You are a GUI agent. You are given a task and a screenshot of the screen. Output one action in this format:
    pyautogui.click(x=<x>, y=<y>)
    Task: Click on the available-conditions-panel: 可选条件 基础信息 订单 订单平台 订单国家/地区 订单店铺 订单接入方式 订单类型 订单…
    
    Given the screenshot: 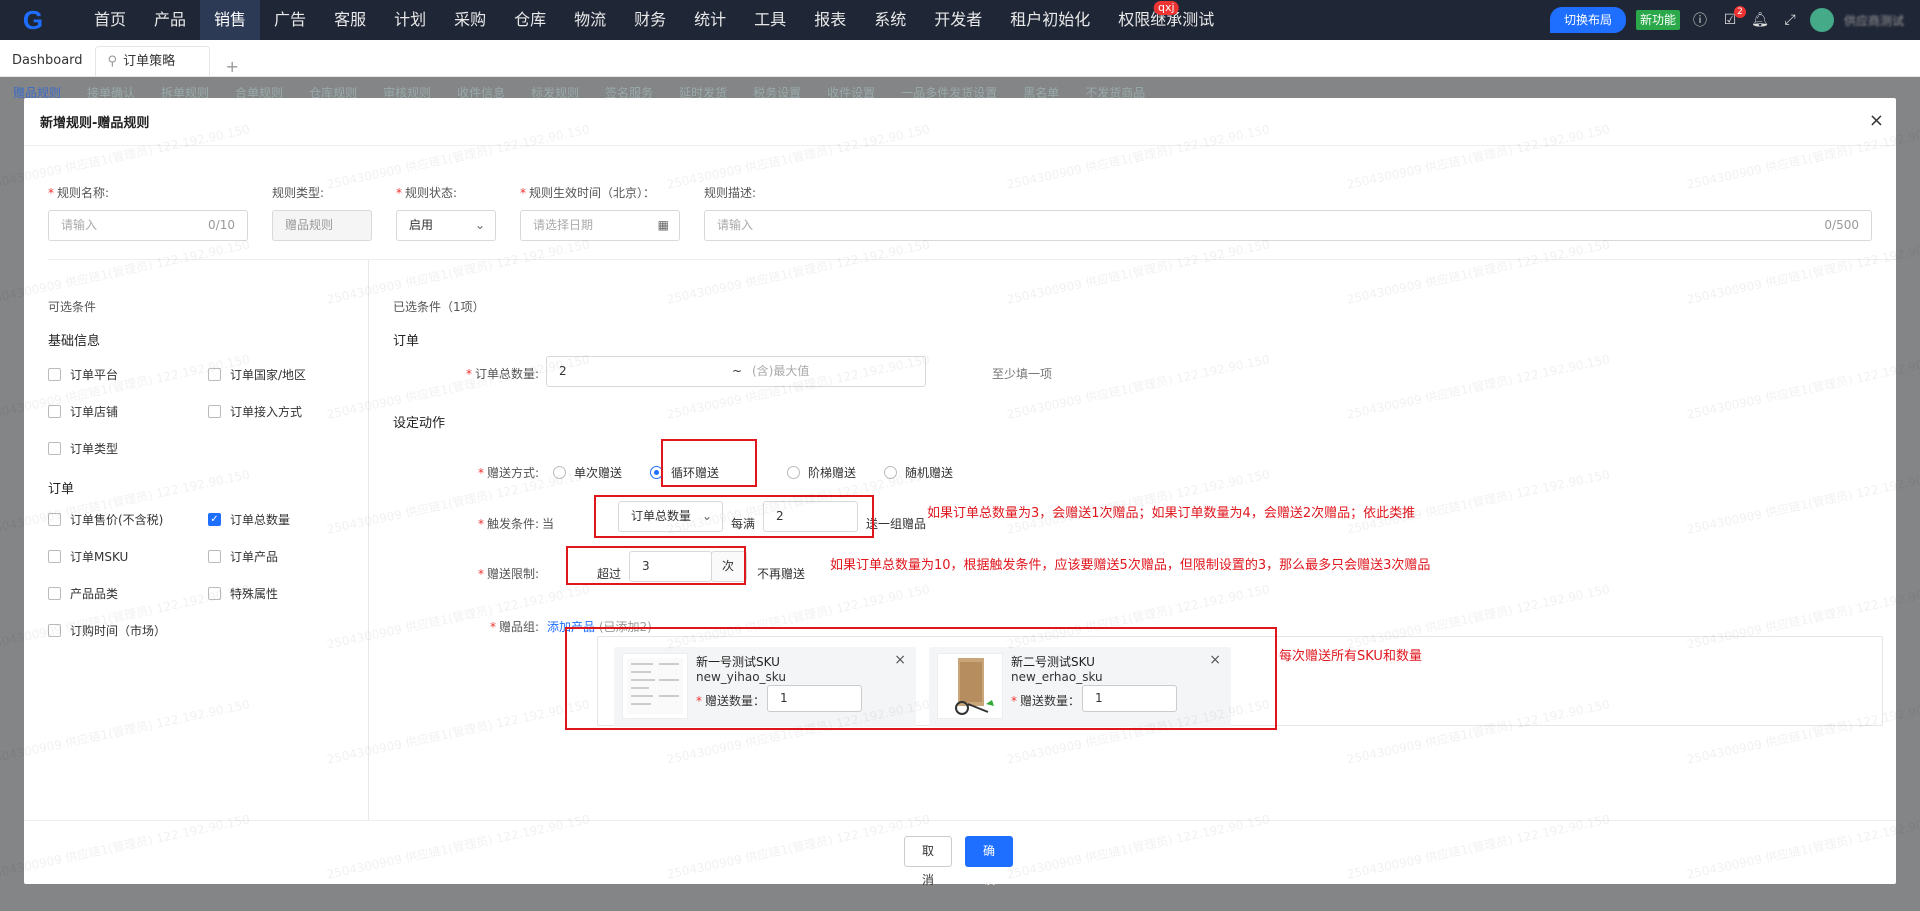 What is the action you would take?
    pyautogui.click(x=196, y=540)
    